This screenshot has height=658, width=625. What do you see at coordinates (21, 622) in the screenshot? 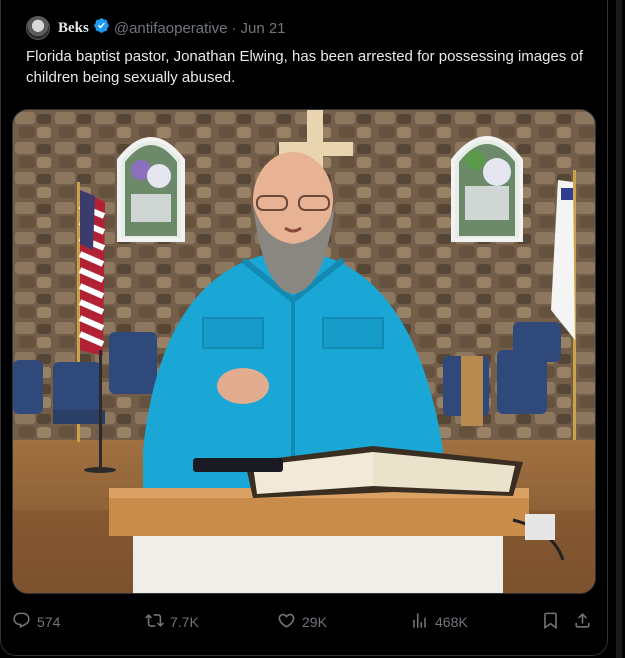
I see `reply-icon` at bounding box center [21, 622].